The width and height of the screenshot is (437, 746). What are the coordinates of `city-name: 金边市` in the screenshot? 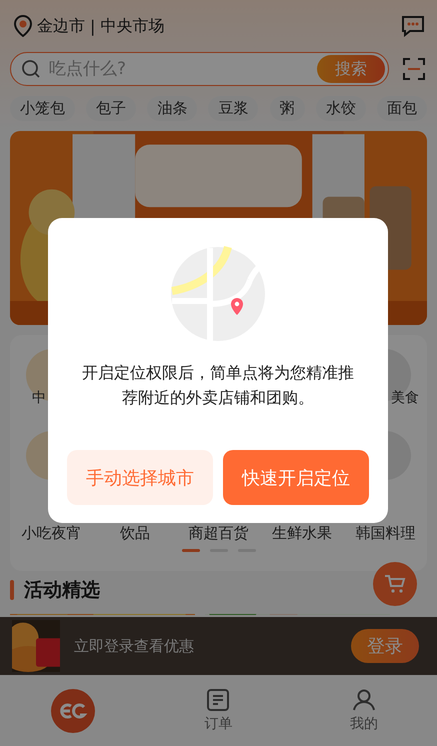 It's located at (61, 26).